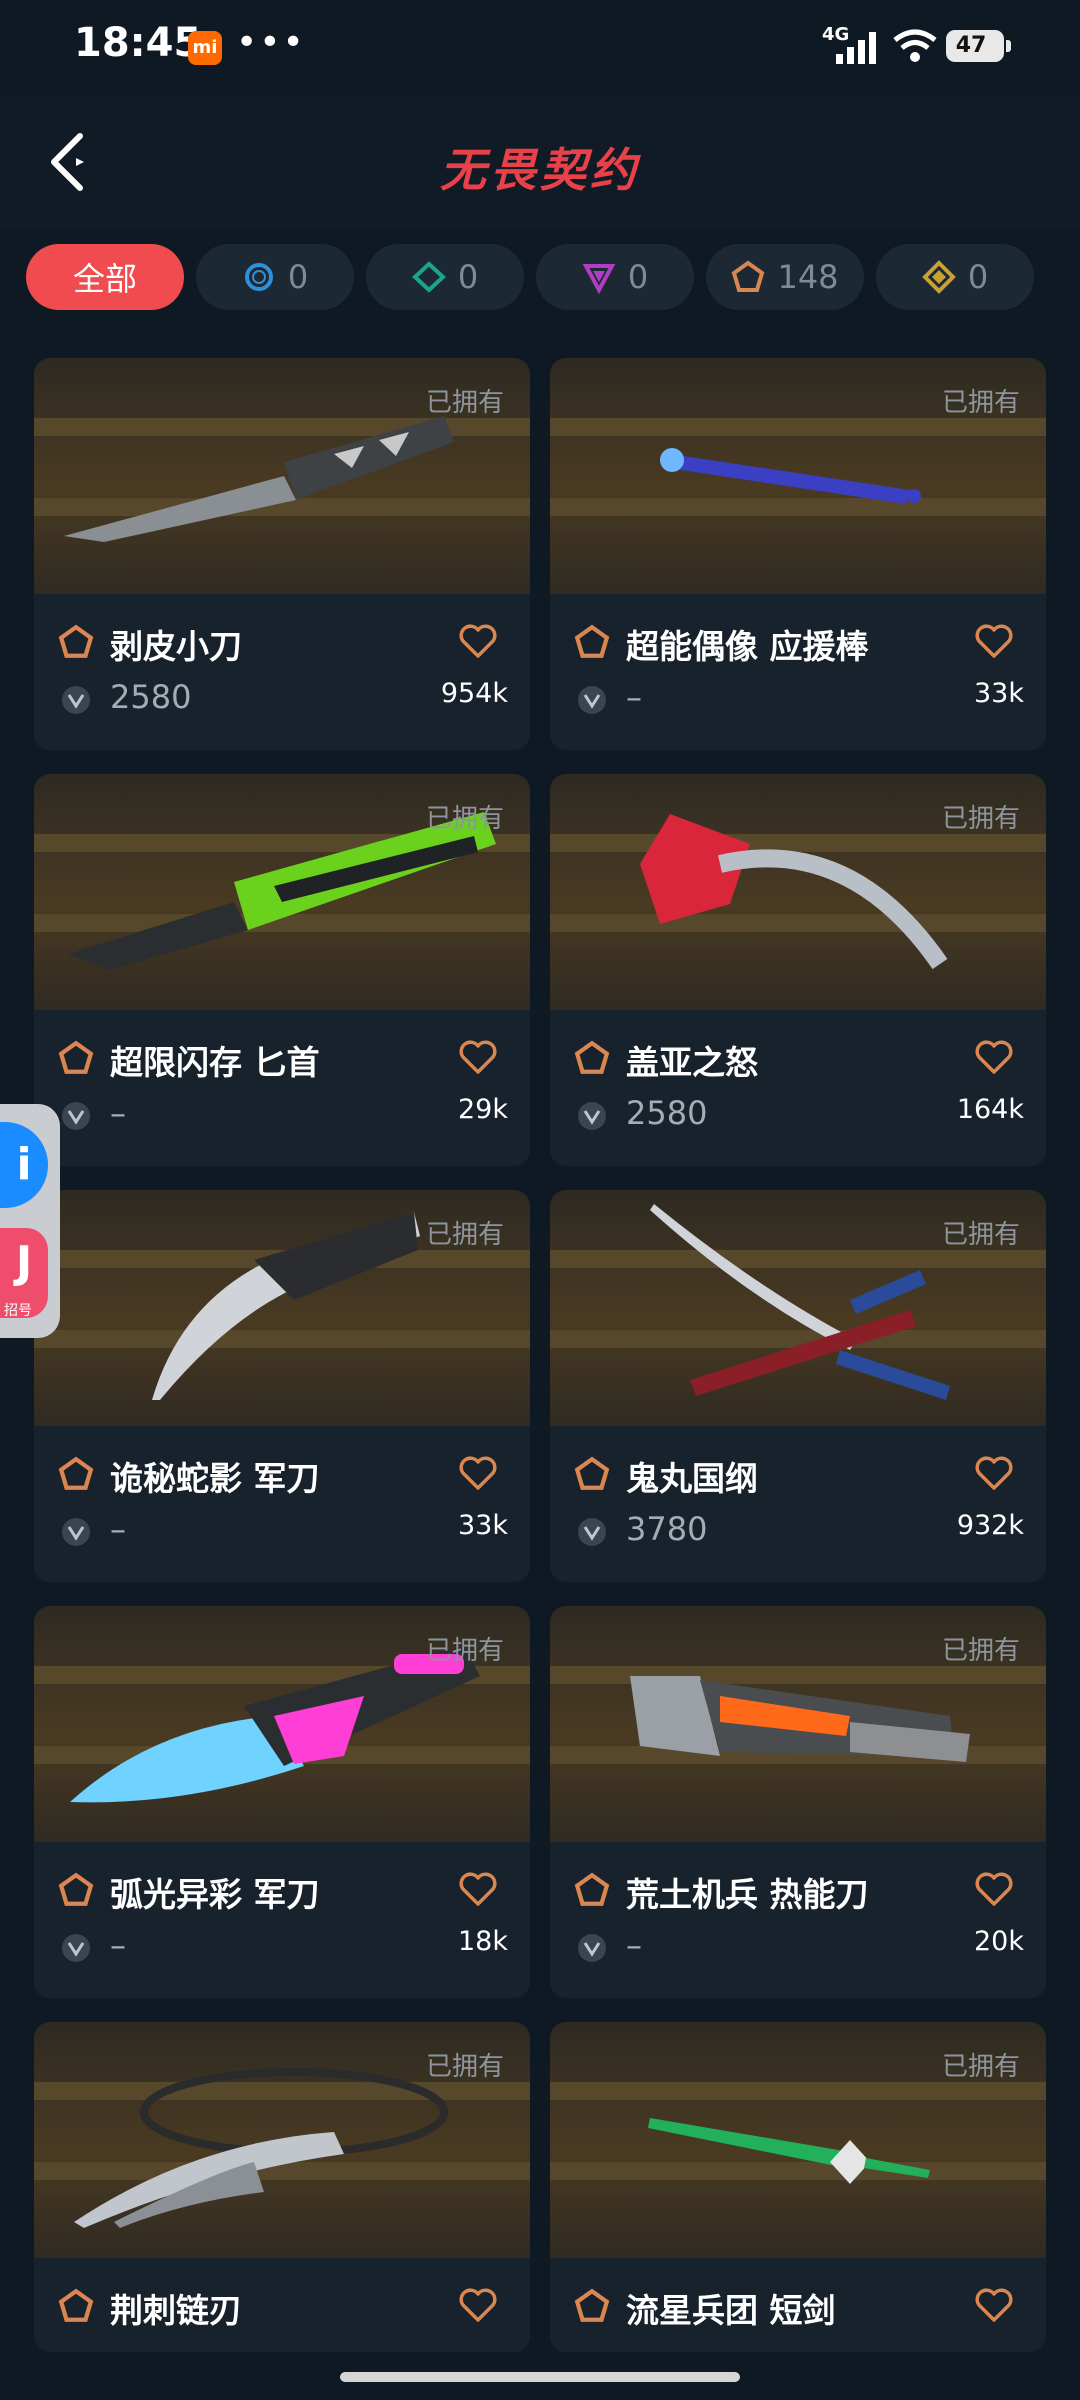 The image size is (1080, 2400). Describe the element at coordinates (298, 277) in the screenshot. I see `filter-select-count: 0` at that location.